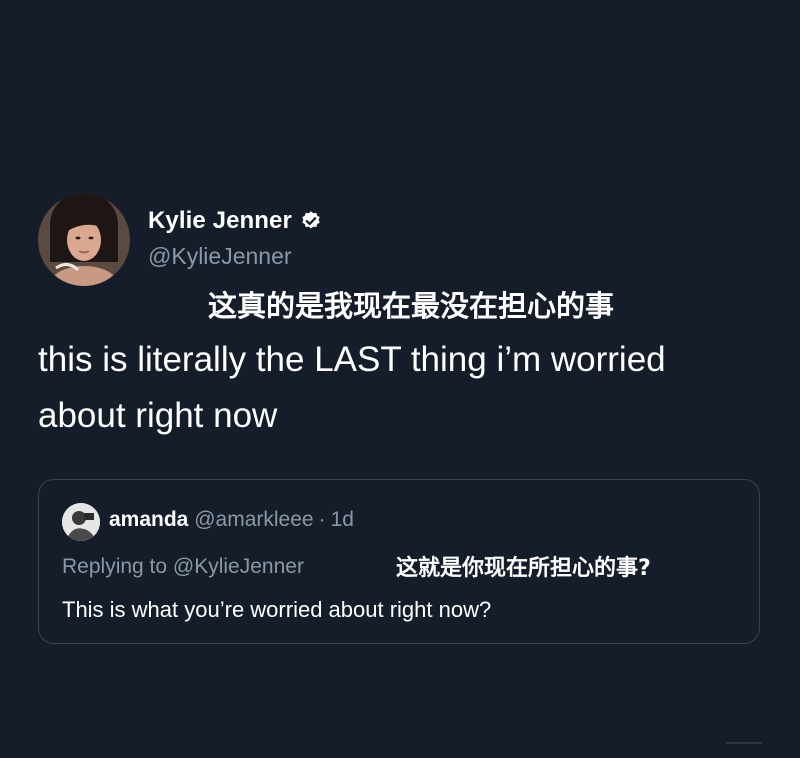  I want to click on avatar-image, so click(84, 240).